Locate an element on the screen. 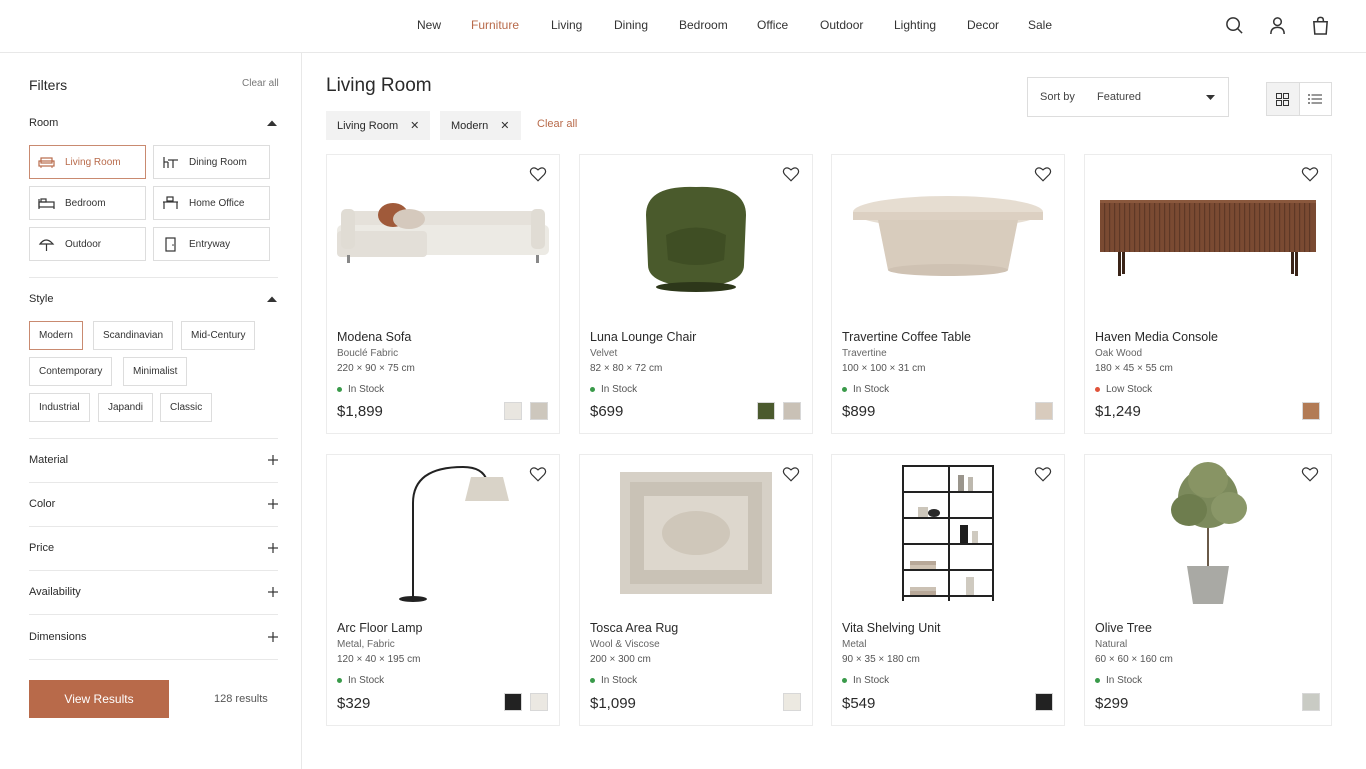 This screenshot has width=1366, height=769. style-option-industrial: Industrial is located at coordinates (59, 407).